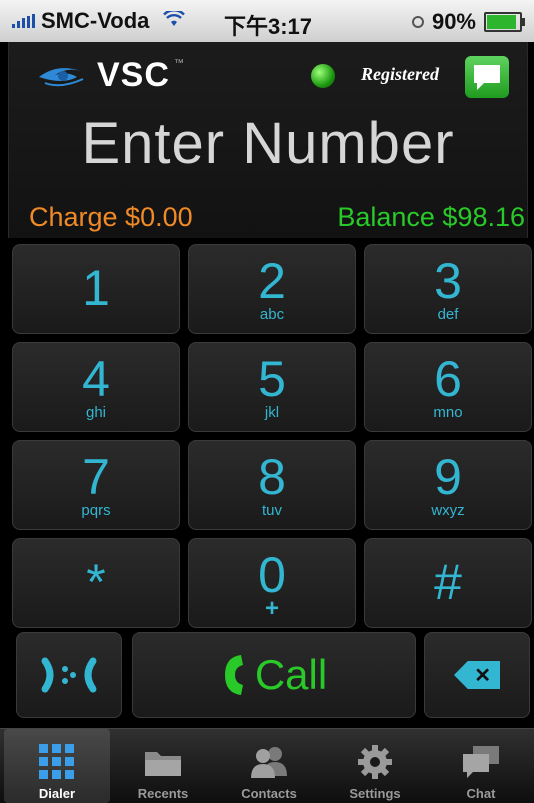 The width and height of the screenshot is (534, 803). I want to click on rotation-lock-icon, so click(417, 22).